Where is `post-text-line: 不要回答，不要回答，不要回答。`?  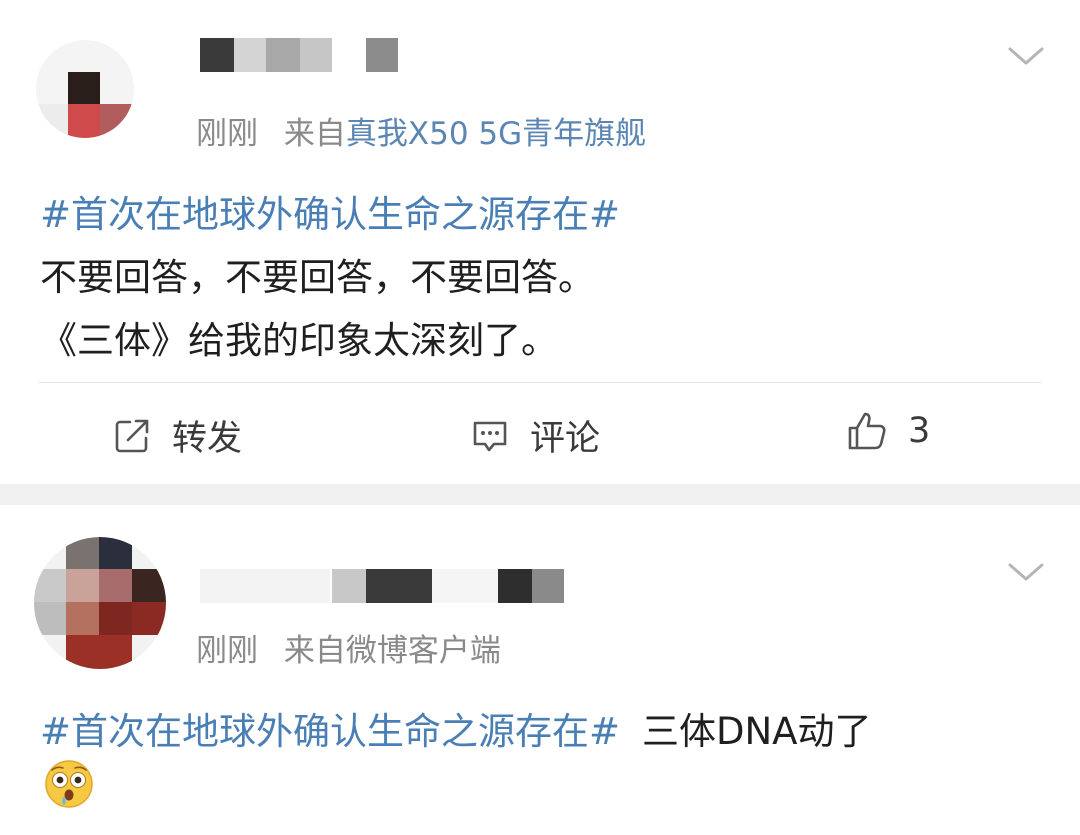 post-text-line: 不要回答，不要回答，不要回答。 is located at coordinates (317, 277).